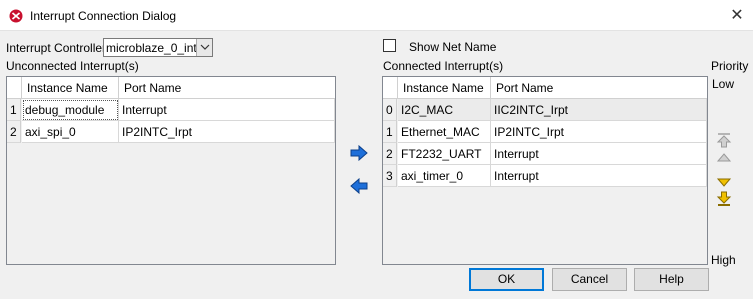  I want to click on move-down-icon, so click(724, 183).